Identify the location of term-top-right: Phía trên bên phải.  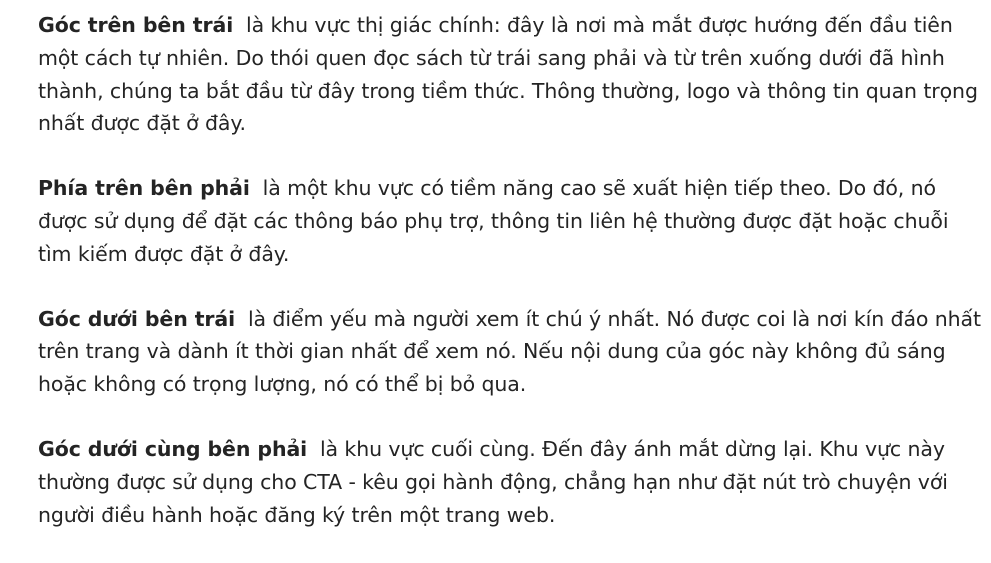
(144, 188).